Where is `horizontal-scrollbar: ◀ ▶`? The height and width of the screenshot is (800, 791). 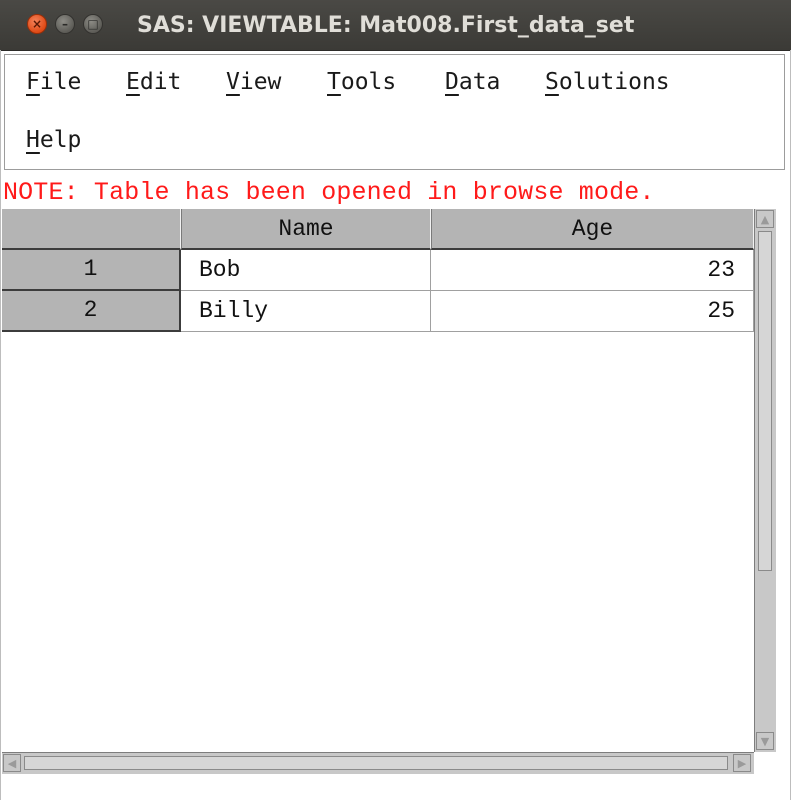
horizontal-scrollbar: ◀ ▶ is located at coordinates (378, 763).